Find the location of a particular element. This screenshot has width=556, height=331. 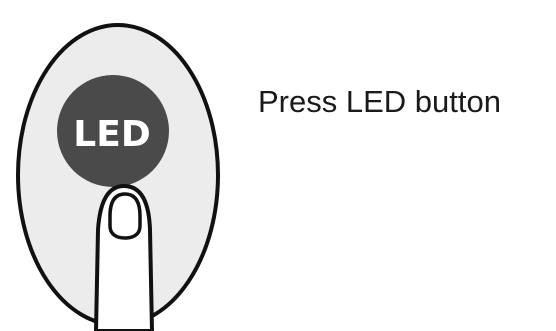

instruction-text: Press LED button is located at coordinates (379, 101).